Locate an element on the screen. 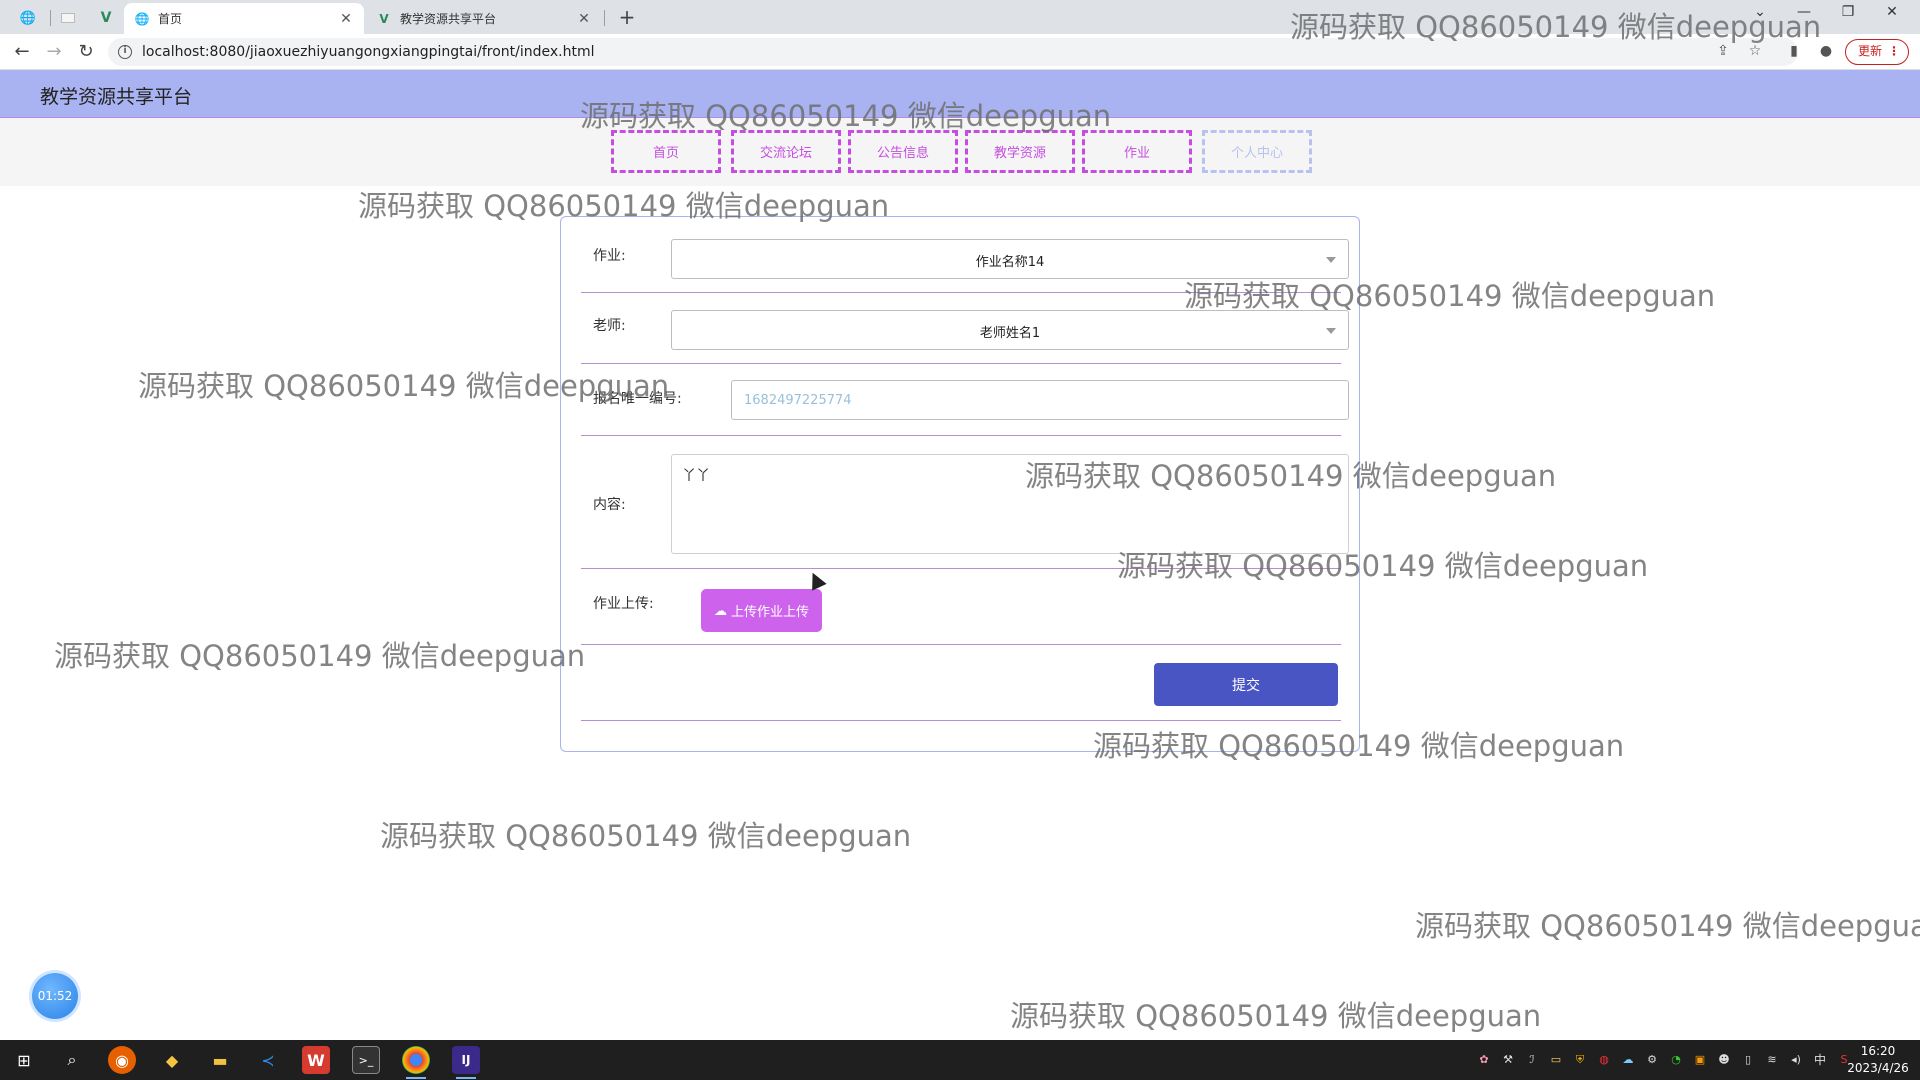 The width and height of the screenshot is (1920, 1080). nav-item-personal-center: 个人中心 is located at coordinates (1257, 151).